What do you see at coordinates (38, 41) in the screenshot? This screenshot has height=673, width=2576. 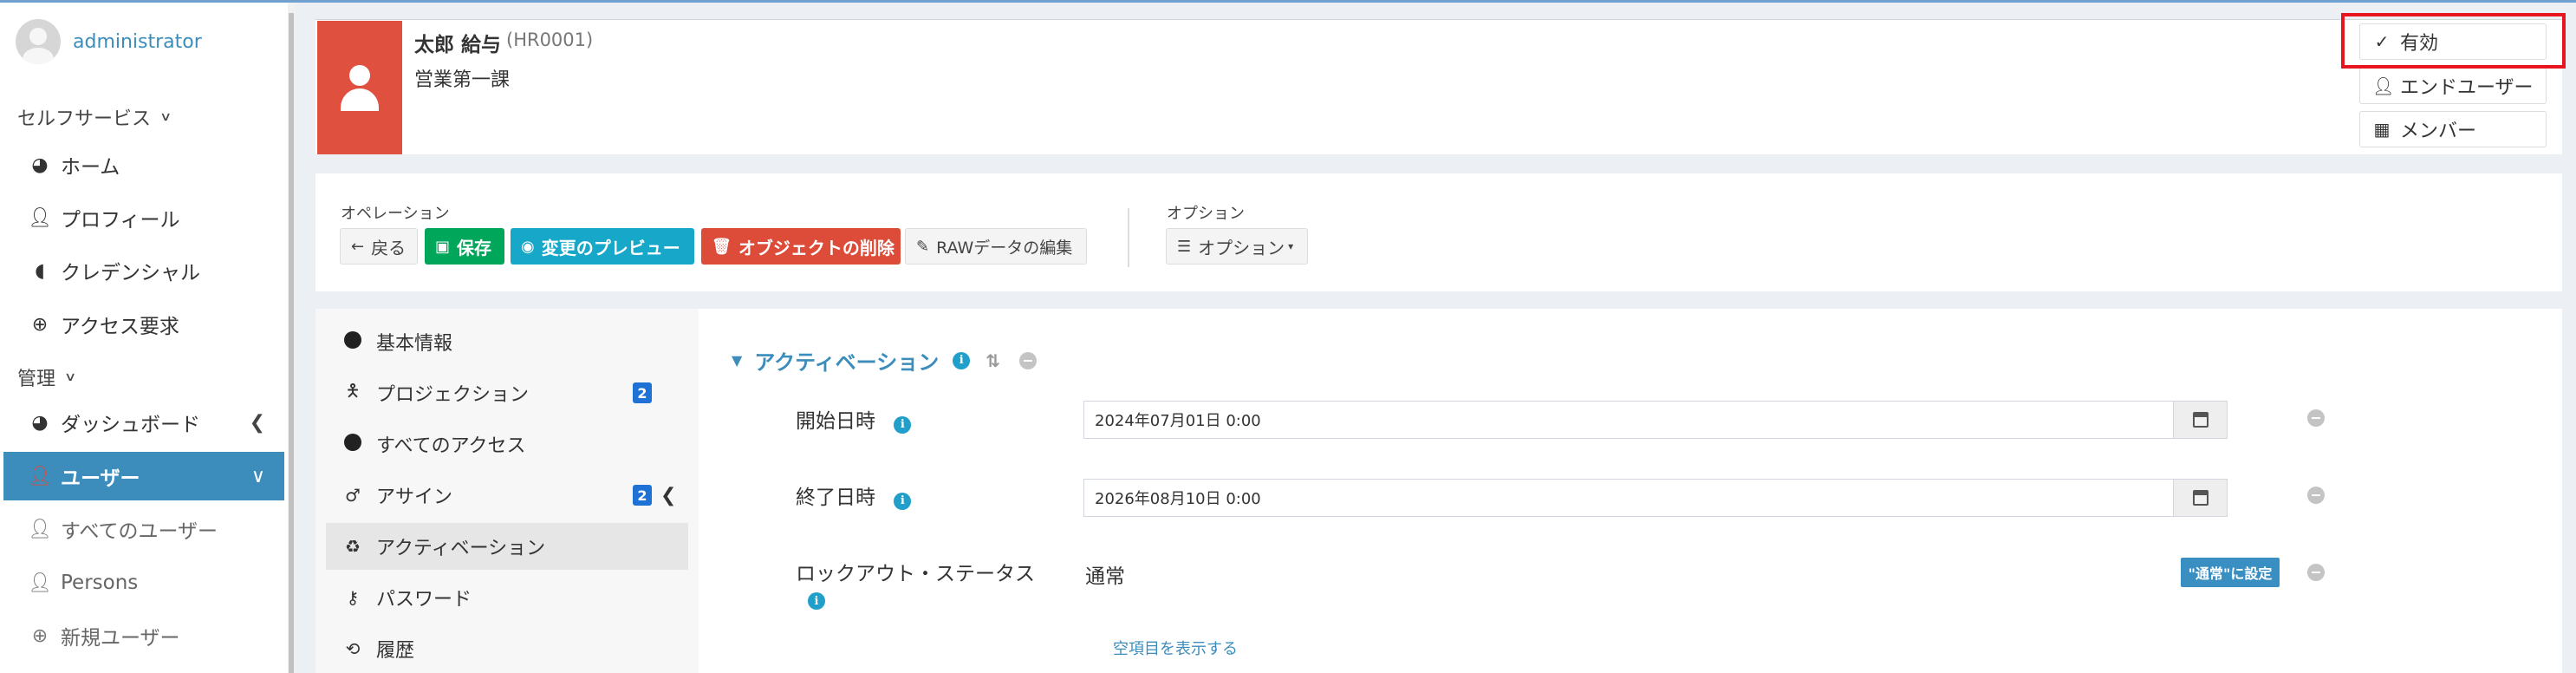 I see `avatar` at bounding box center [38, 41].